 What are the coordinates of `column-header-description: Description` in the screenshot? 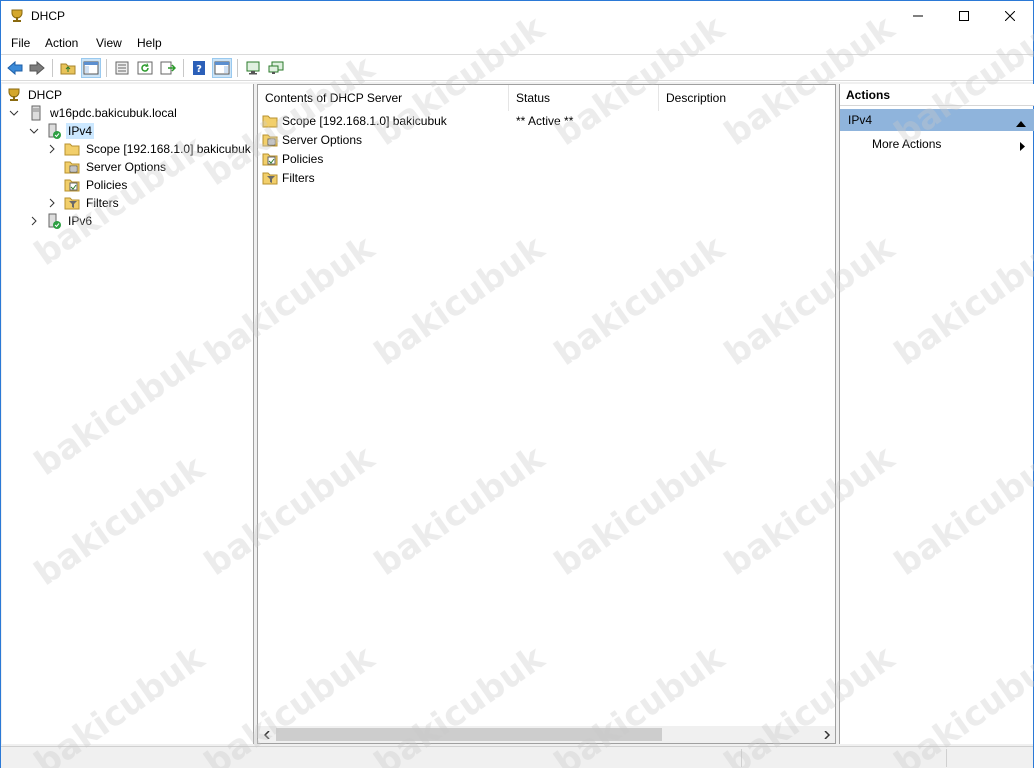 It's located at (747, 98).